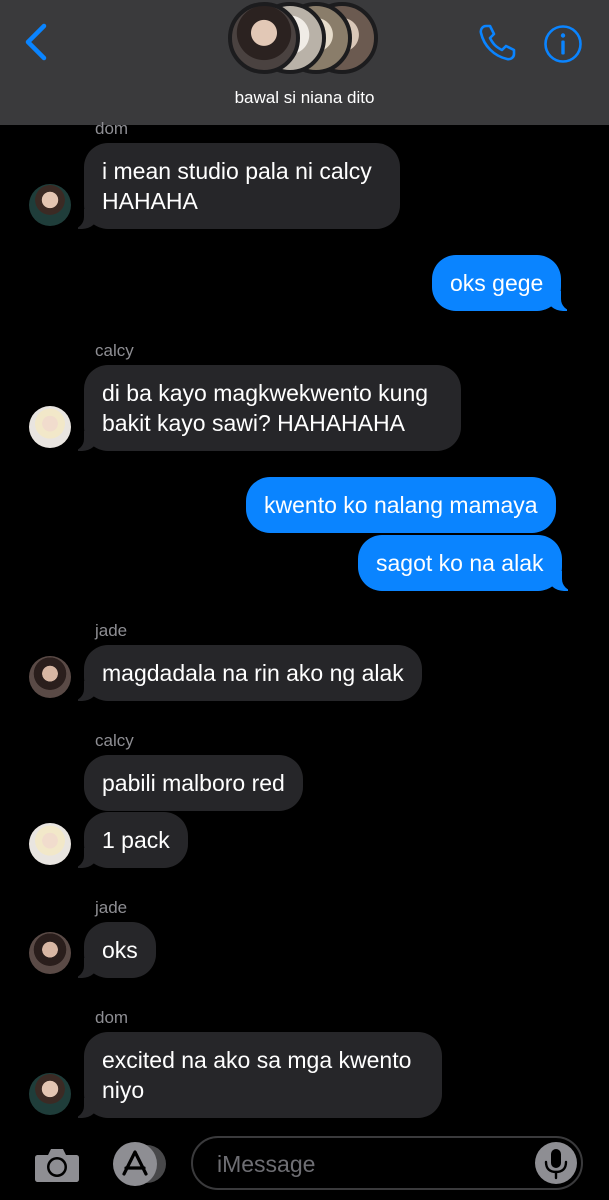 The width and height of the screenshot is (609, 1200). Describe the element at coordinates (266, 1164) in the screenshot. I see `message-input-placeholder: iMessage` at that location.